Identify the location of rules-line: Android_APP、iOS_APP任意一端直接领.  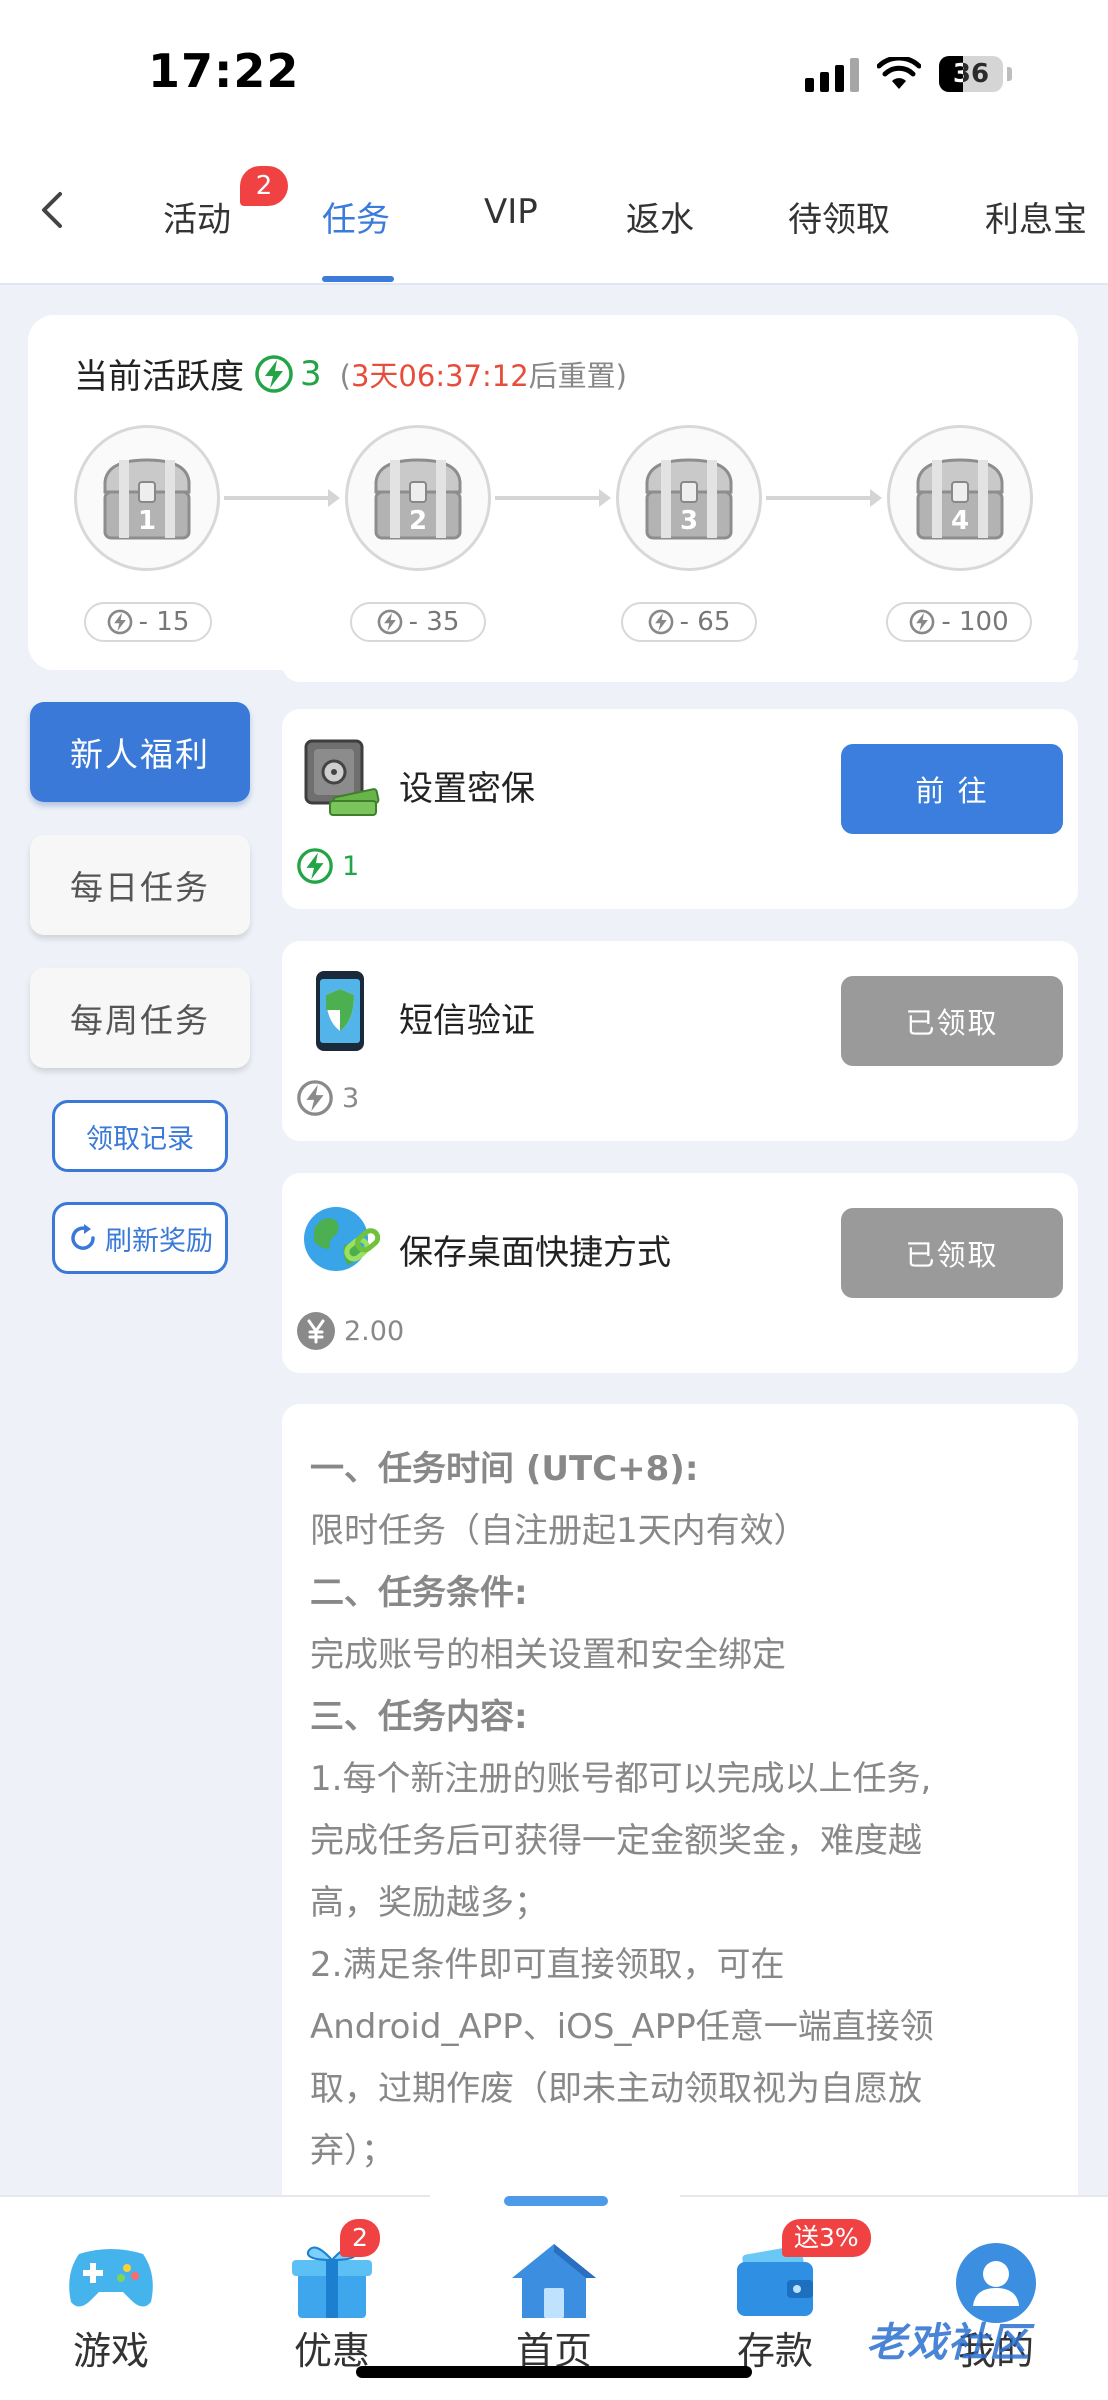
(622, 2027).